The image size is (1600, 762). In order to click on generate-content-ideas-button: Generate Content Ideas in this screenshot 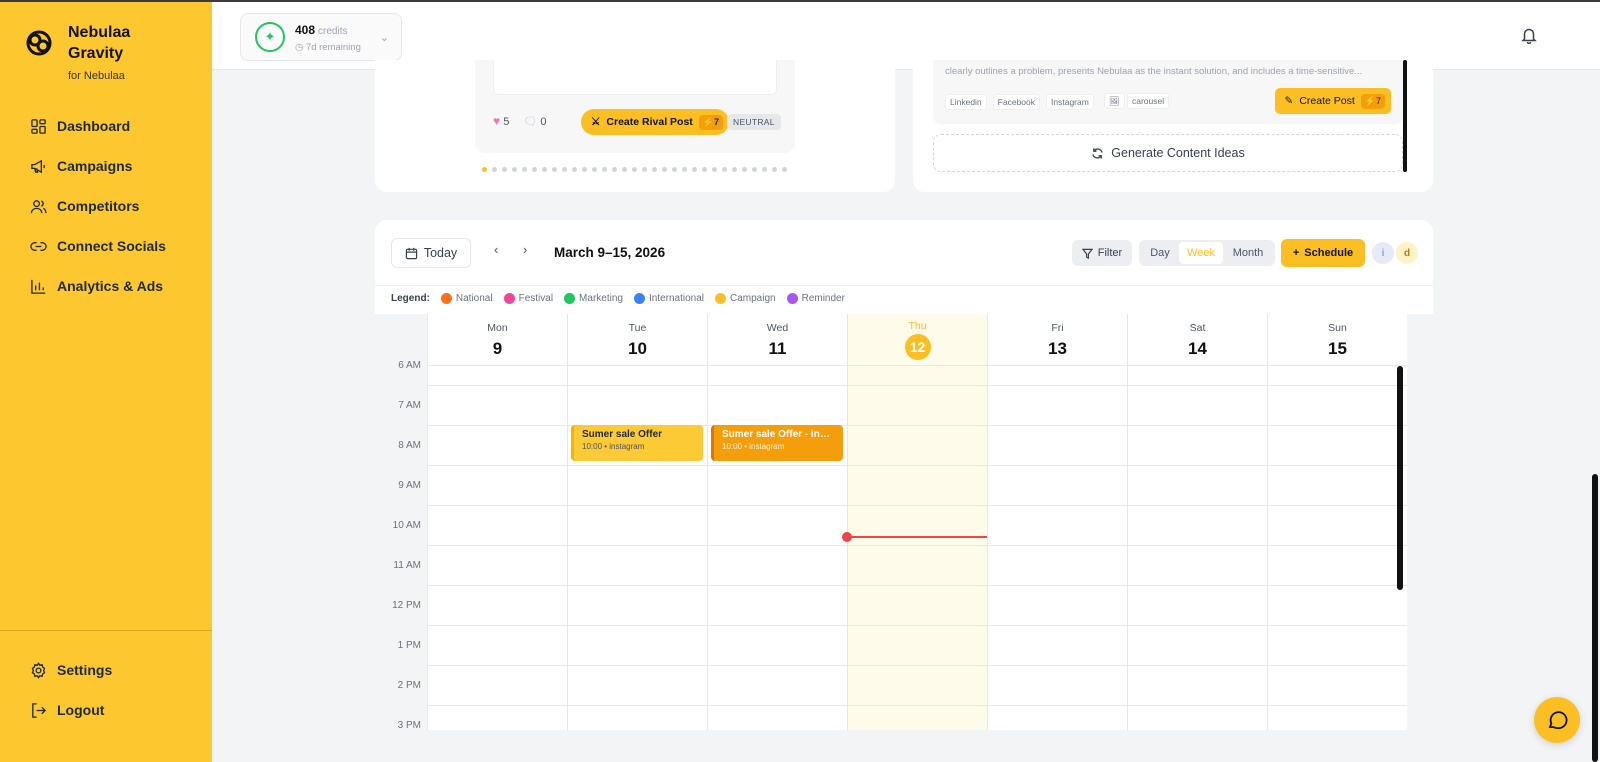, I will do `click(1168, 153)`.